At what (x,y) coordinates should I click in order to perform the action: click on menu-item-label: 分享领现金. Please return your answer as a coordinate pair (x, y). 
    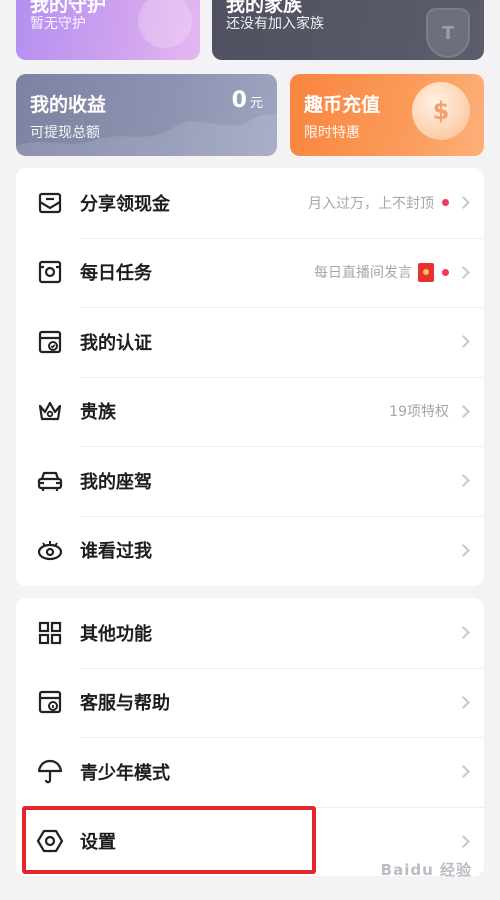
    Looking at the image, I should click on (125, 204).